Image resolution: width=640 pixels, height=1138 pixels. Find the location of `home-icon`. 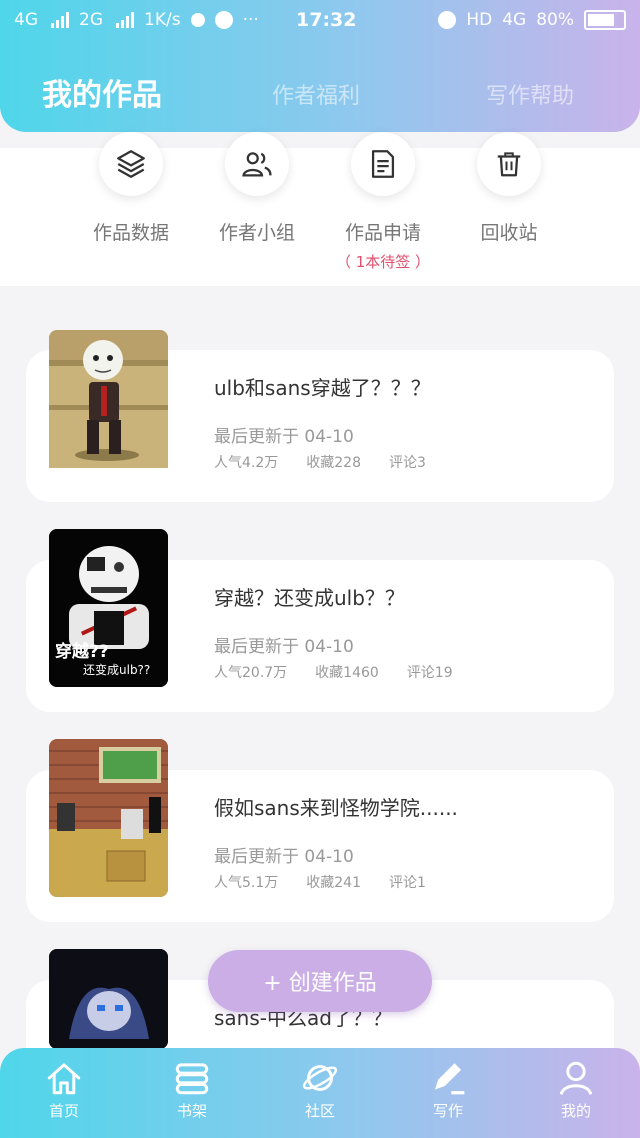

home-icon is located at coordinates (64, 1079).